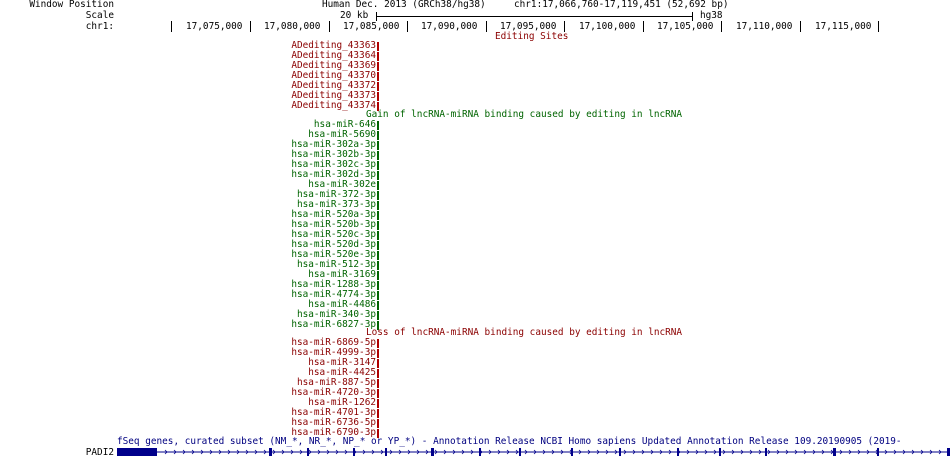 The height and width of the screenshot is (458, 950). Describe the element at coordinates (843, 26) in the screenshot. I see `ruler-tick-label: 17,115,000` at that location.